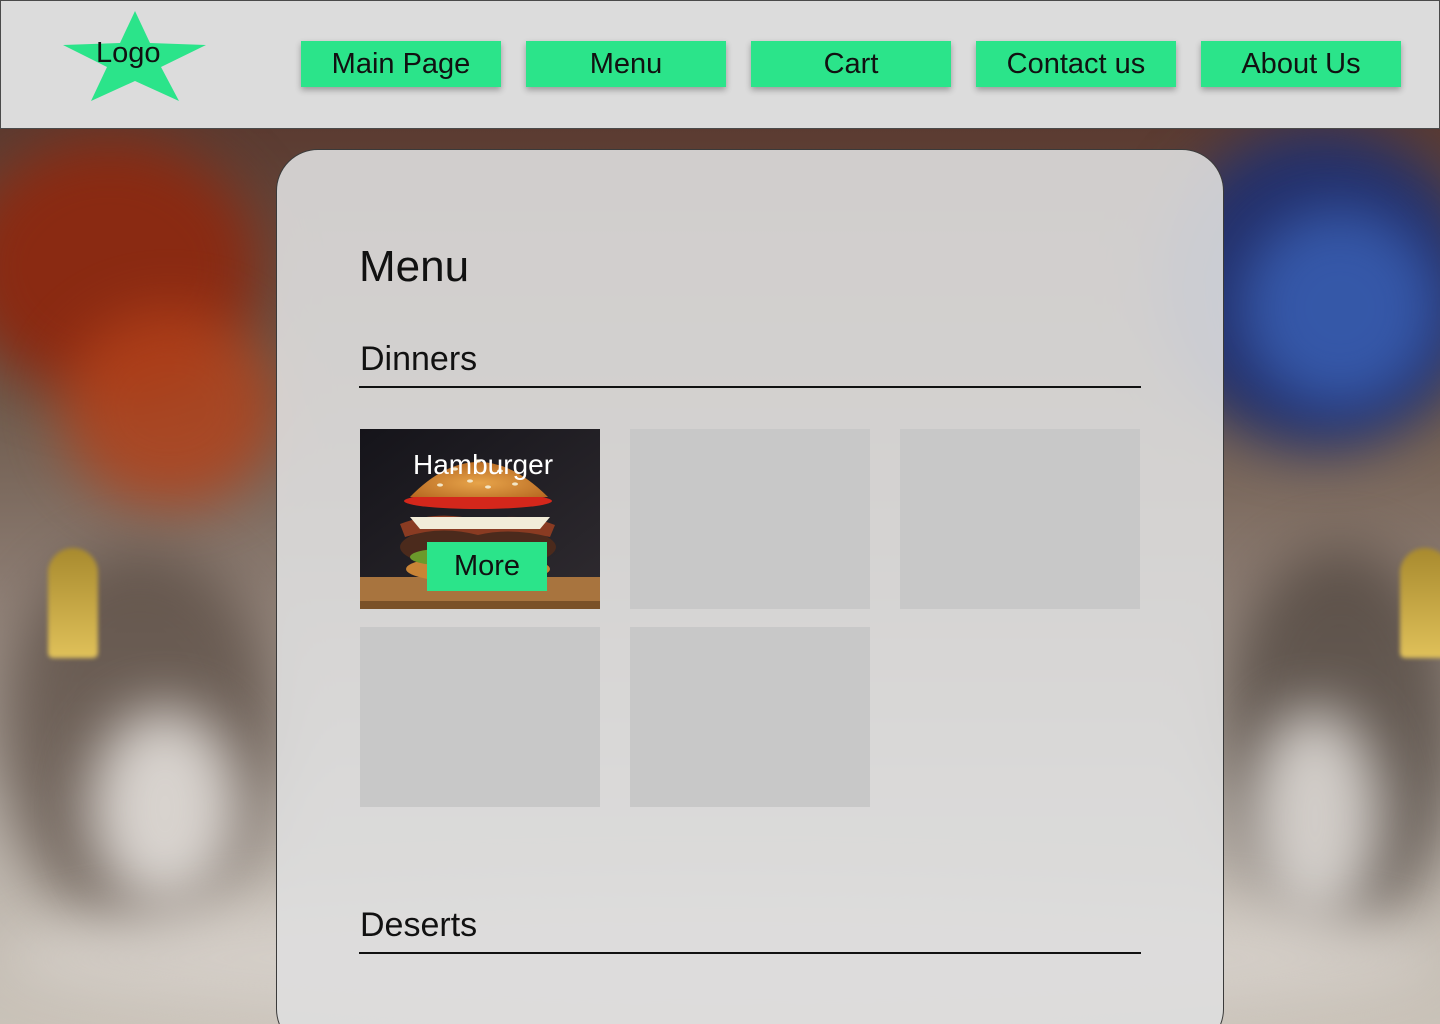  What do you see at coordinates (1076, 64) in the screenshot?
I see `nav-contact-us-button: Contact us` at bounding box center [1076, 64].